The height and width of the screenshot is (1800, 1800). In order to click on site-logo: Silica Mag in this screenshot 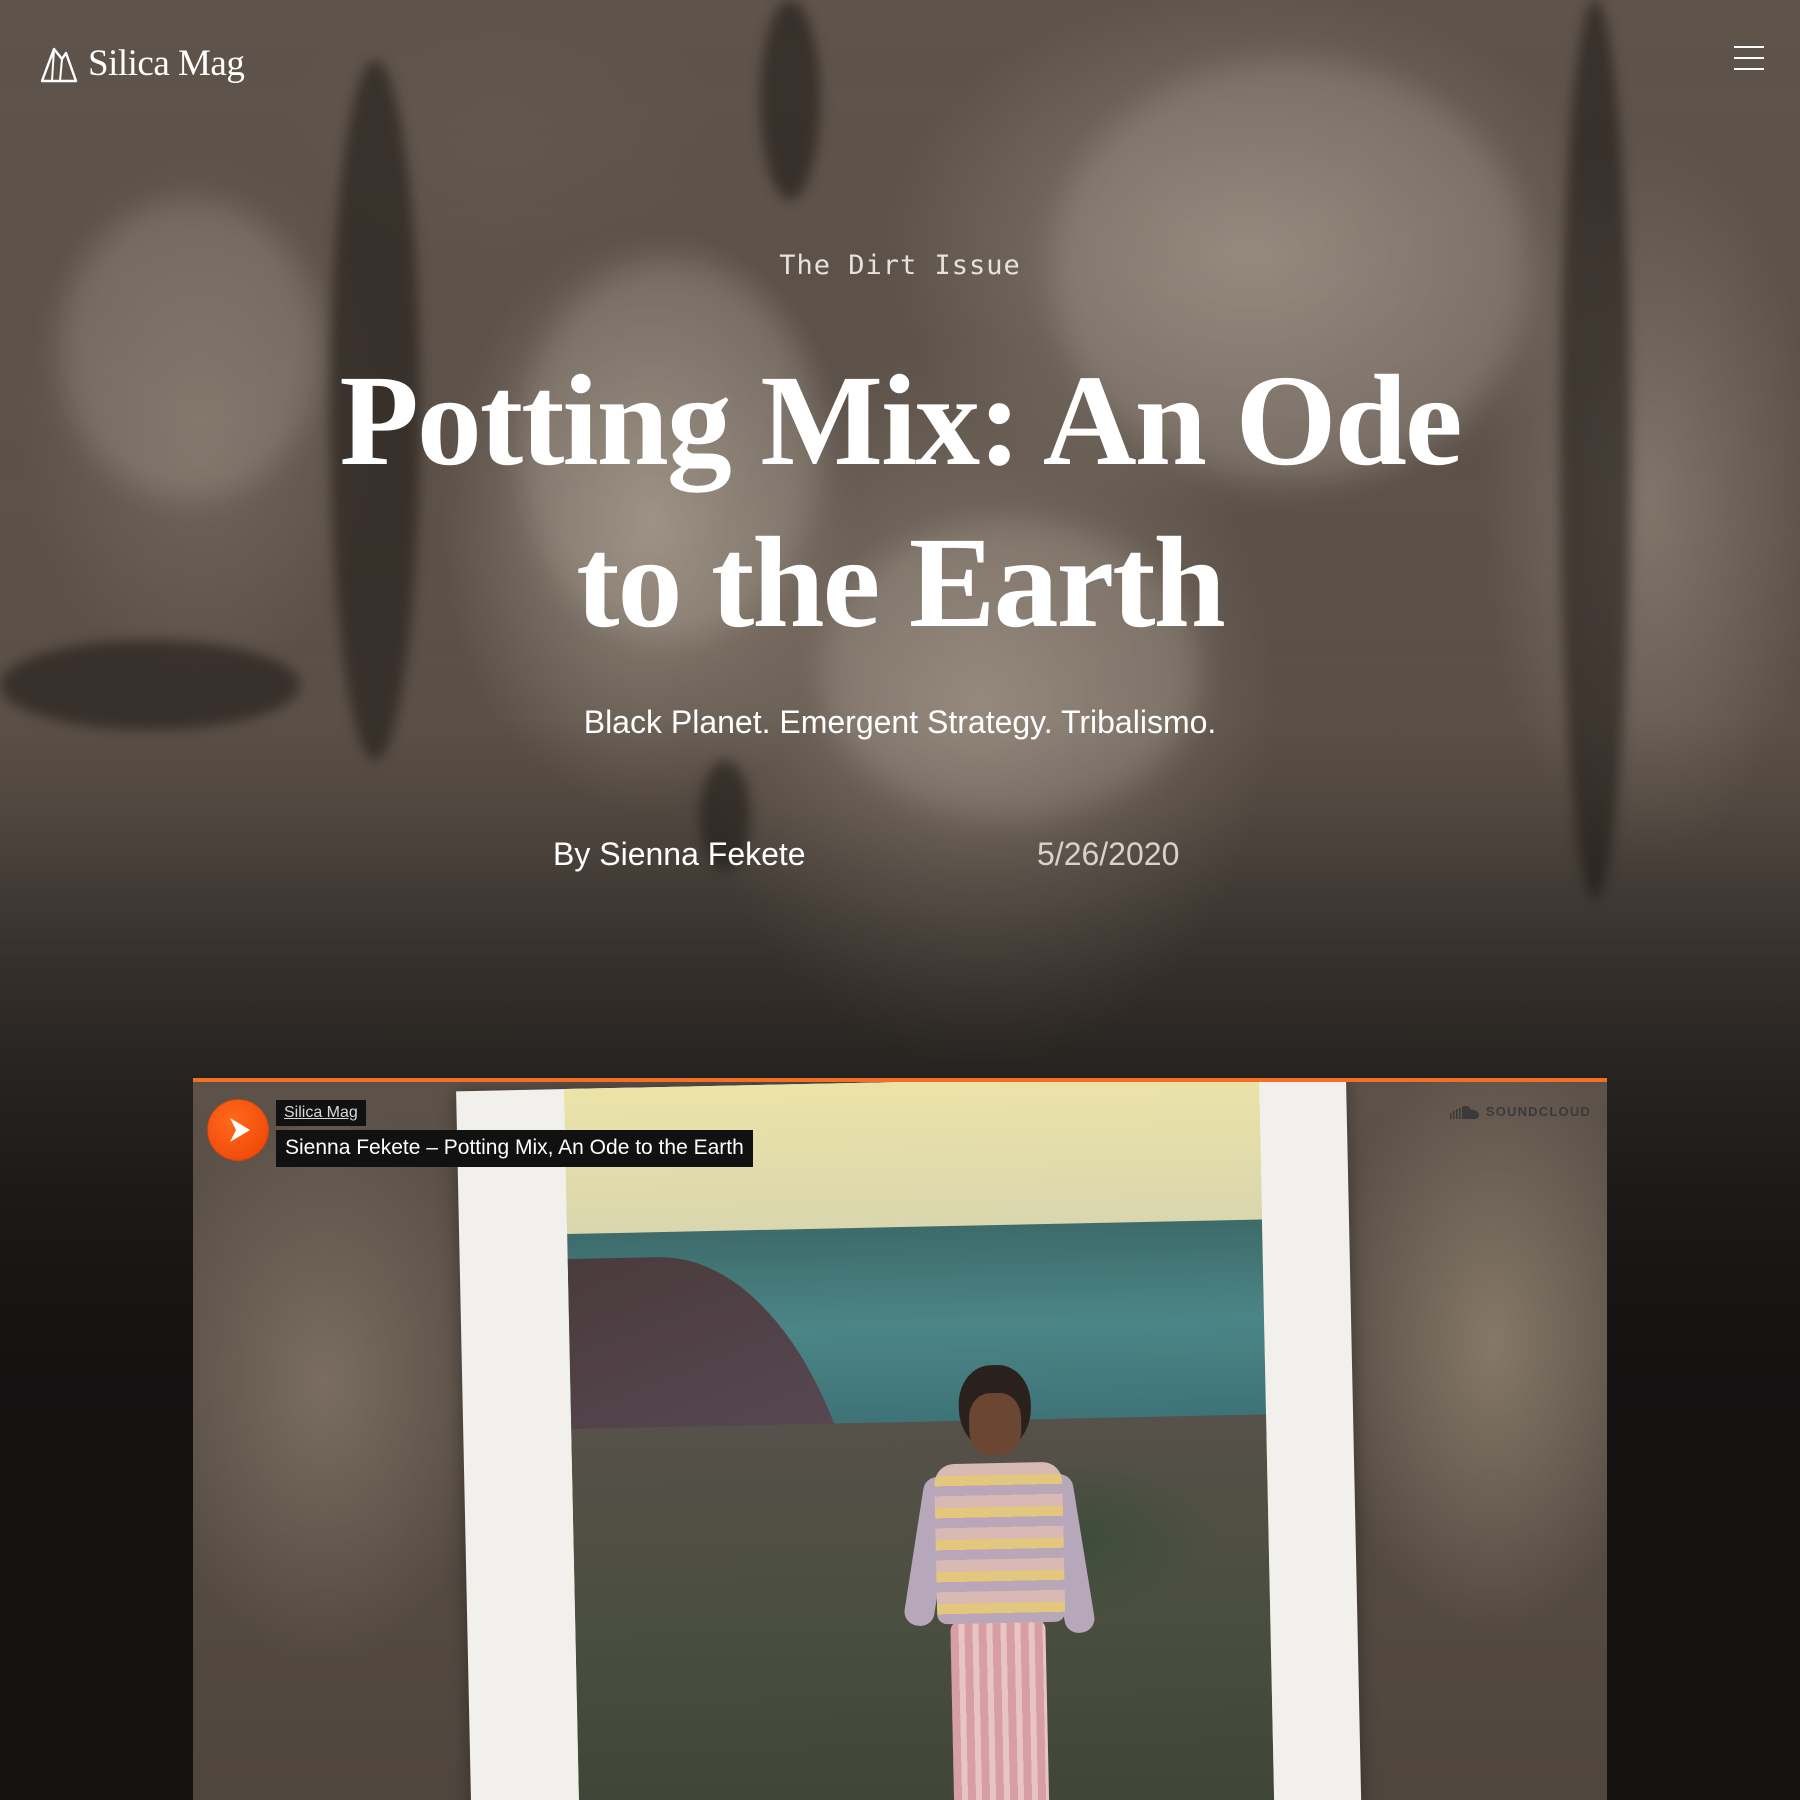, I will do `click(141, 63)`.